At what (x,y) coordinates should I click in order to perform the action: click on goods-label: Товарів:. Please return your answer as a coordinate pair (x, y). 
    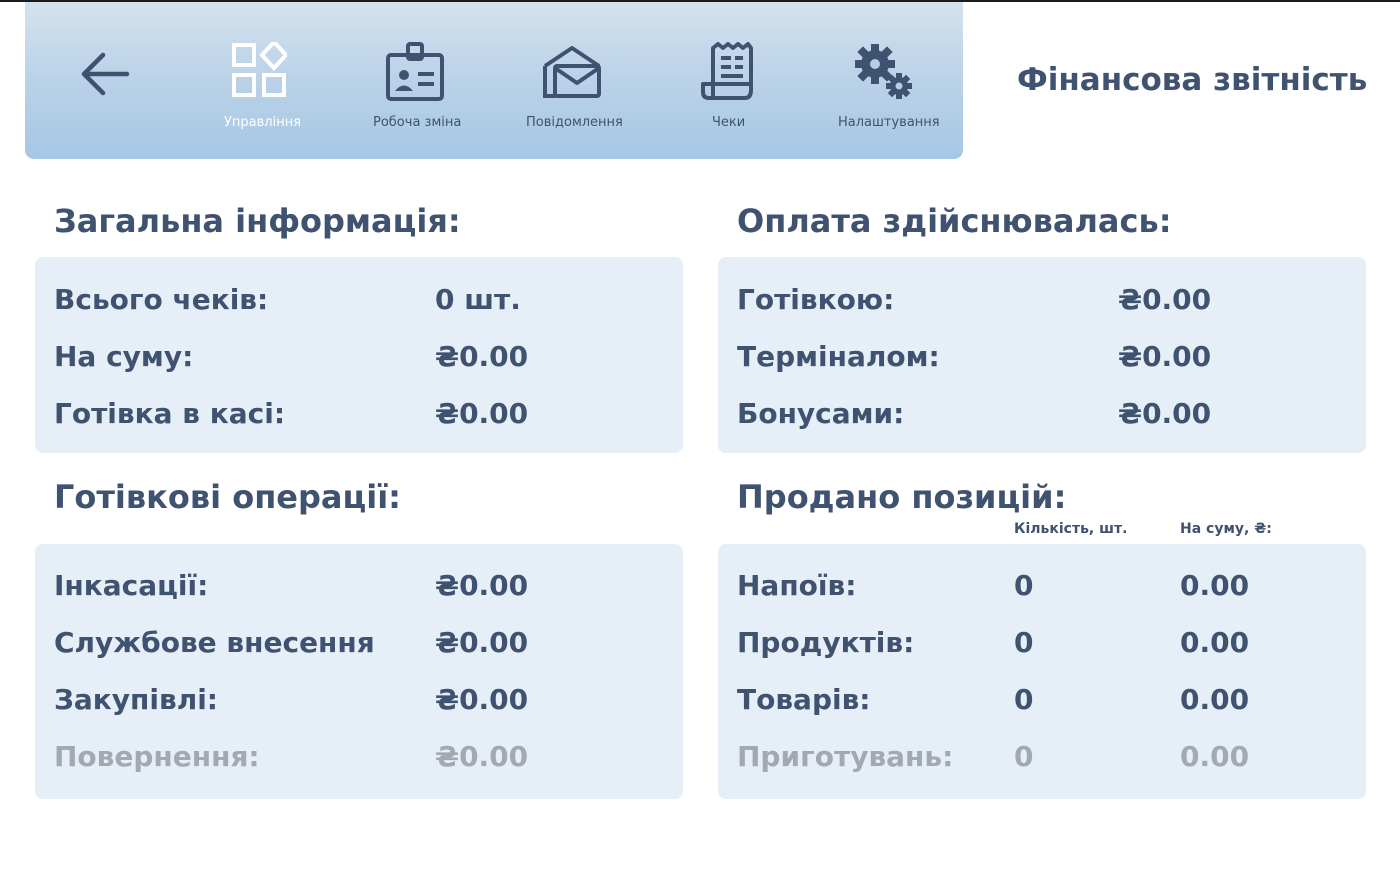
    Looking at the image, I should click on (804, 699).